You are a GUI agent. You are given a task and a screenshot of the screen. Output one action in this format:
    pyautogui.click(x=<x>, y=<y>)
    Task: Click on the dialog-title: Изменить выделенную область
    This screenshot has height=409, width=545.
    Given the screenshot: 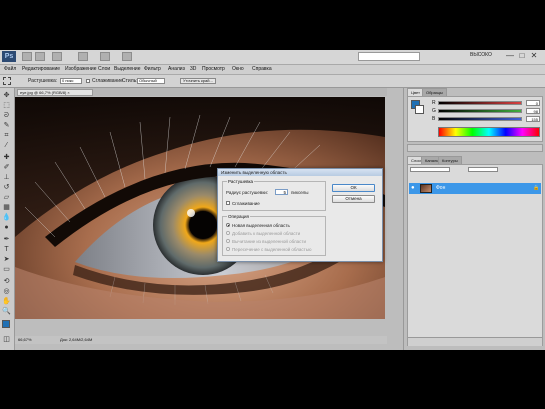 What is the action you would take?
    pyautogui.click(x=300, y=172)
    